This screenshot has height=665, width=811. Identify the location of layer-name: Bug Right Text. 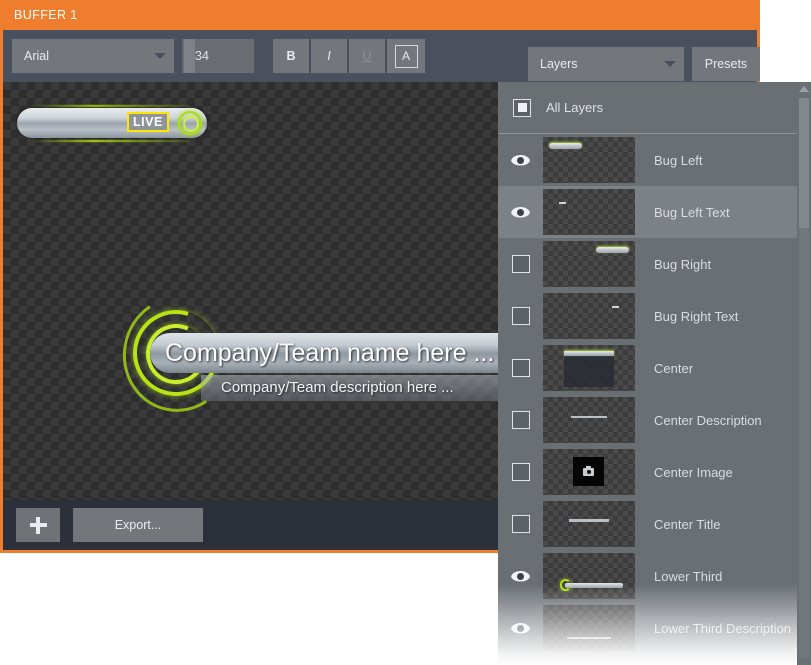
(696, 316).